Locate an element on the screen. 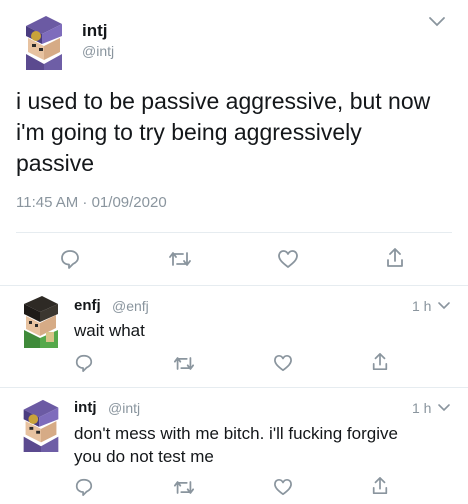  timestamp: 11:45 AM · 01/09/2020 is located at coordinates (91, 202).